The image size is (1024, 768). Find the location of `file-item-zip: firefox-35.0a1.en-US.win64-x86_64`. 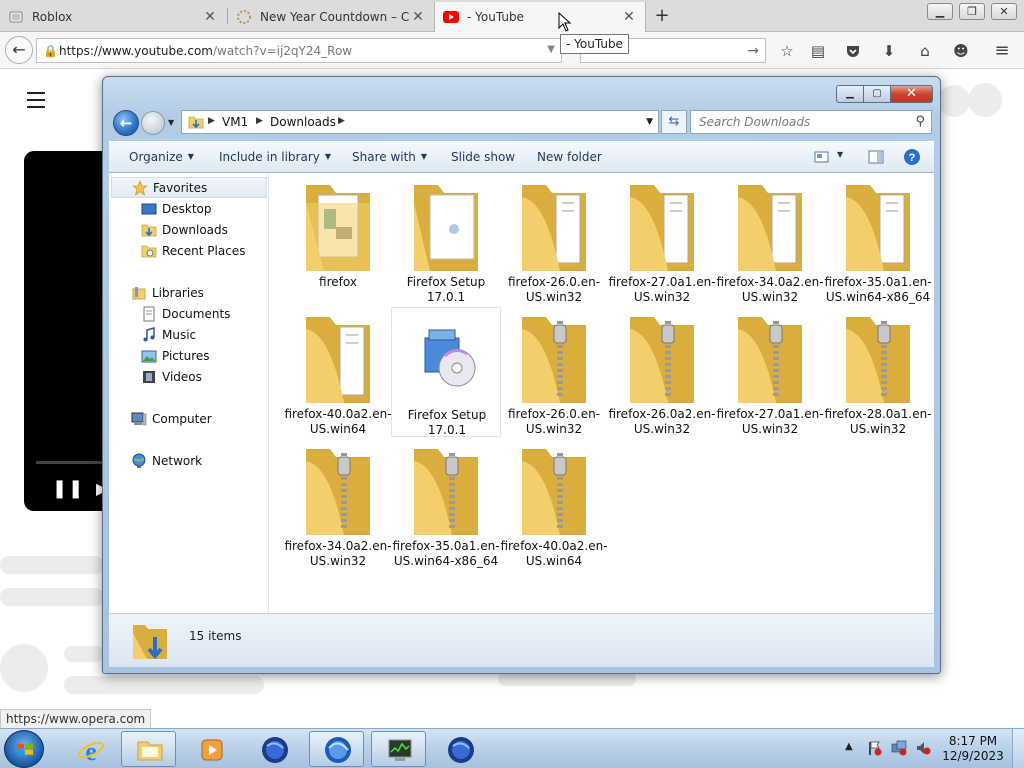

file-item-zip: firefox-35.0a1.en-US.win64-x86_64 is located at coordinates (446, 504).